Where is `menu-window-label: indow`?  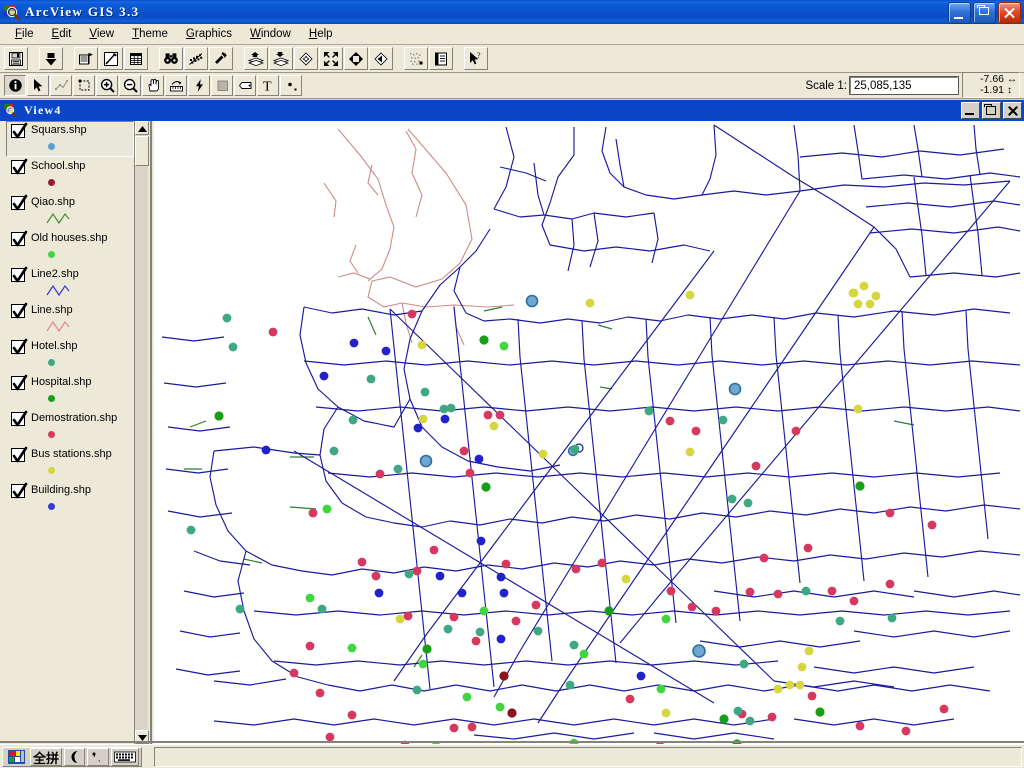 menu-window-label: indow is located at coordinates (275, 34).